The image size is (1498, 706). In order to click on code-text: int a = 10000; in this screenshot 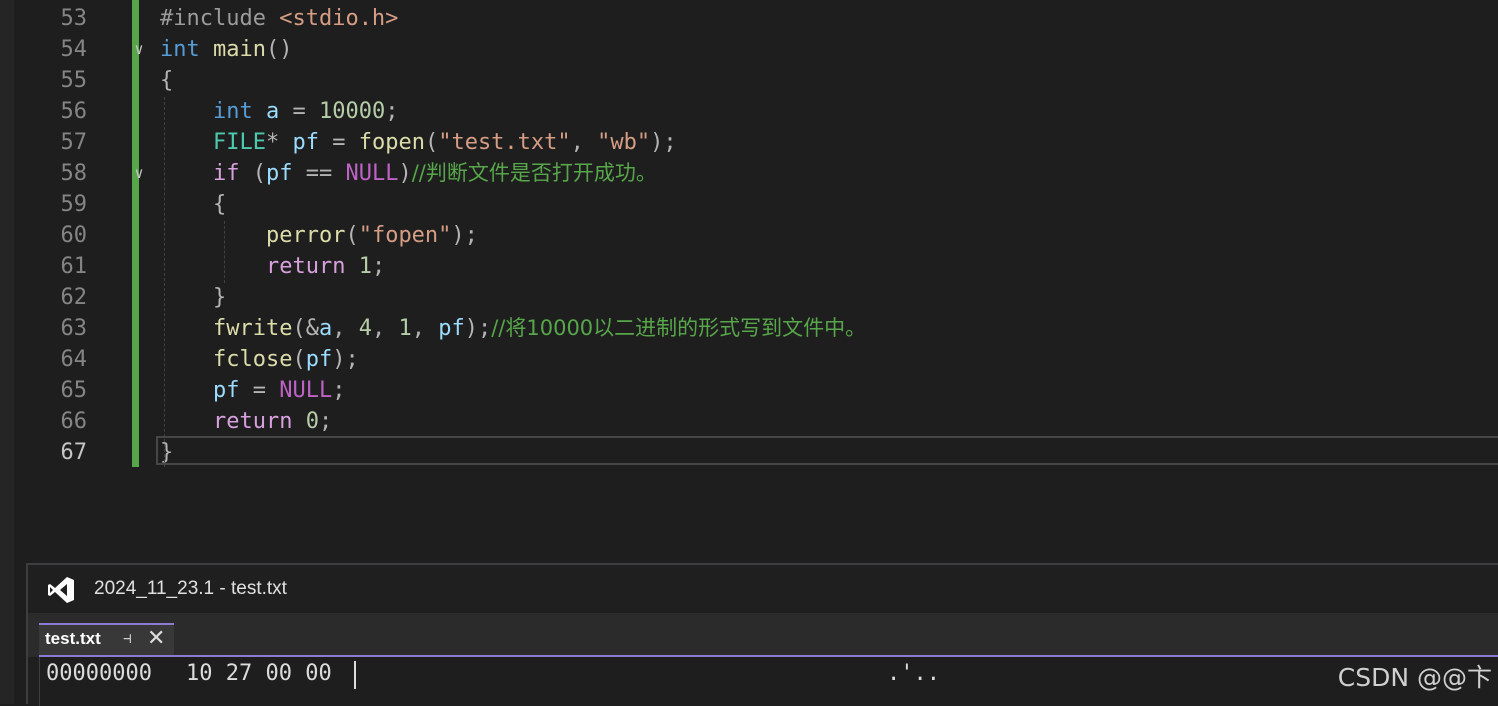, I will do `click(279, 111)`.